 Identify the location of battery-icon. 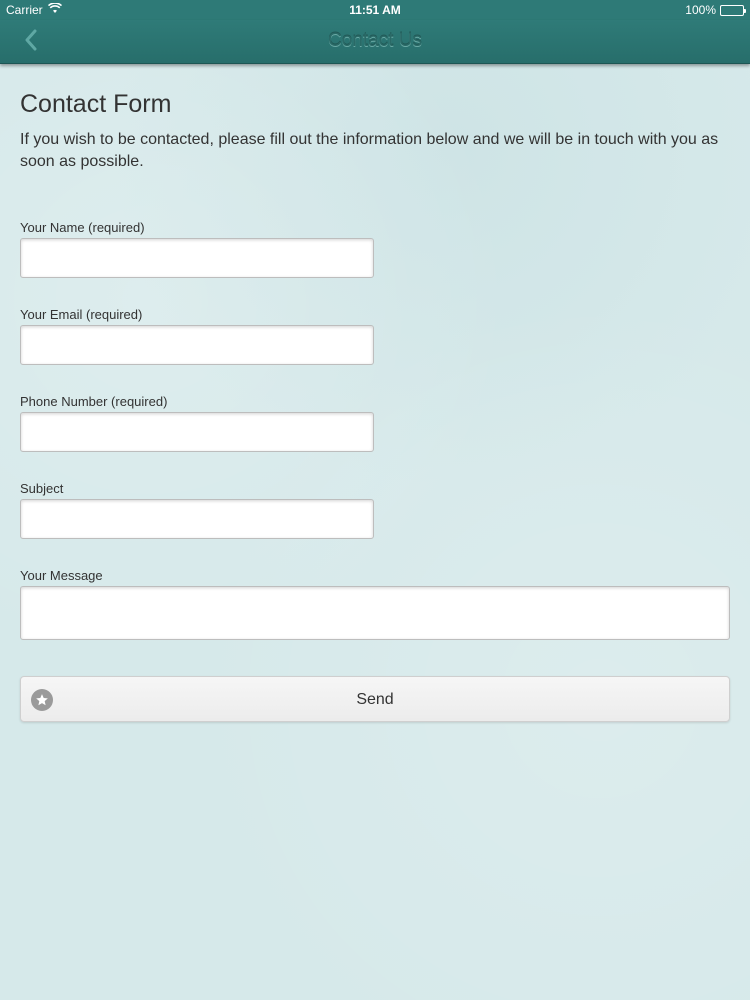
(733, 10).